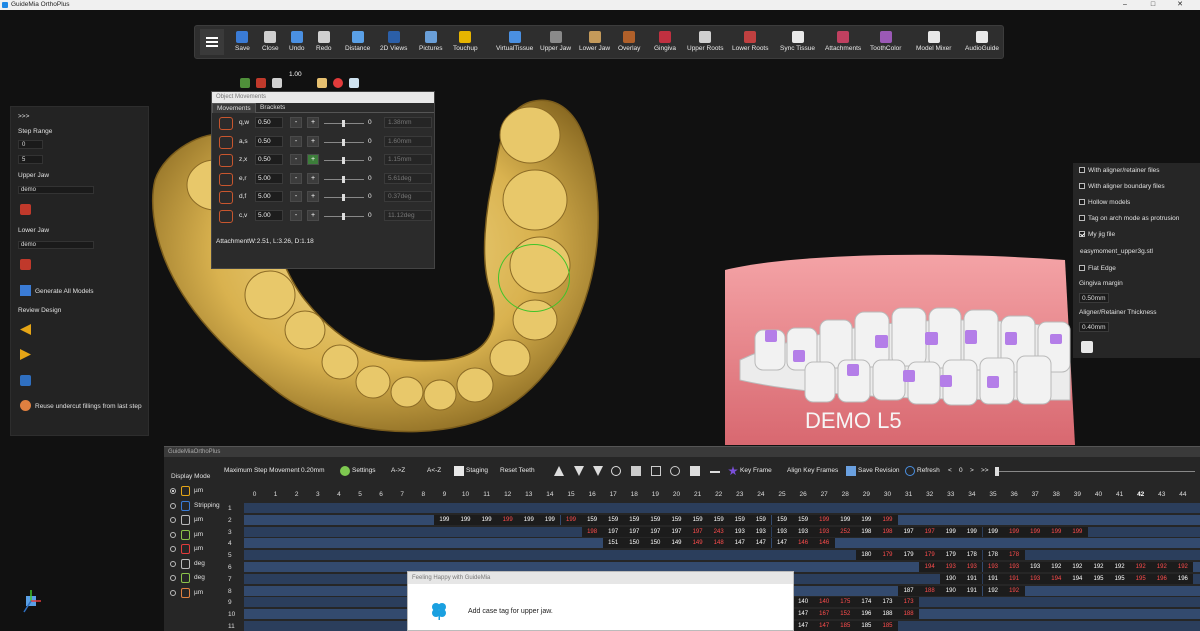  I want to click on paste-icon, so click(695, 471).